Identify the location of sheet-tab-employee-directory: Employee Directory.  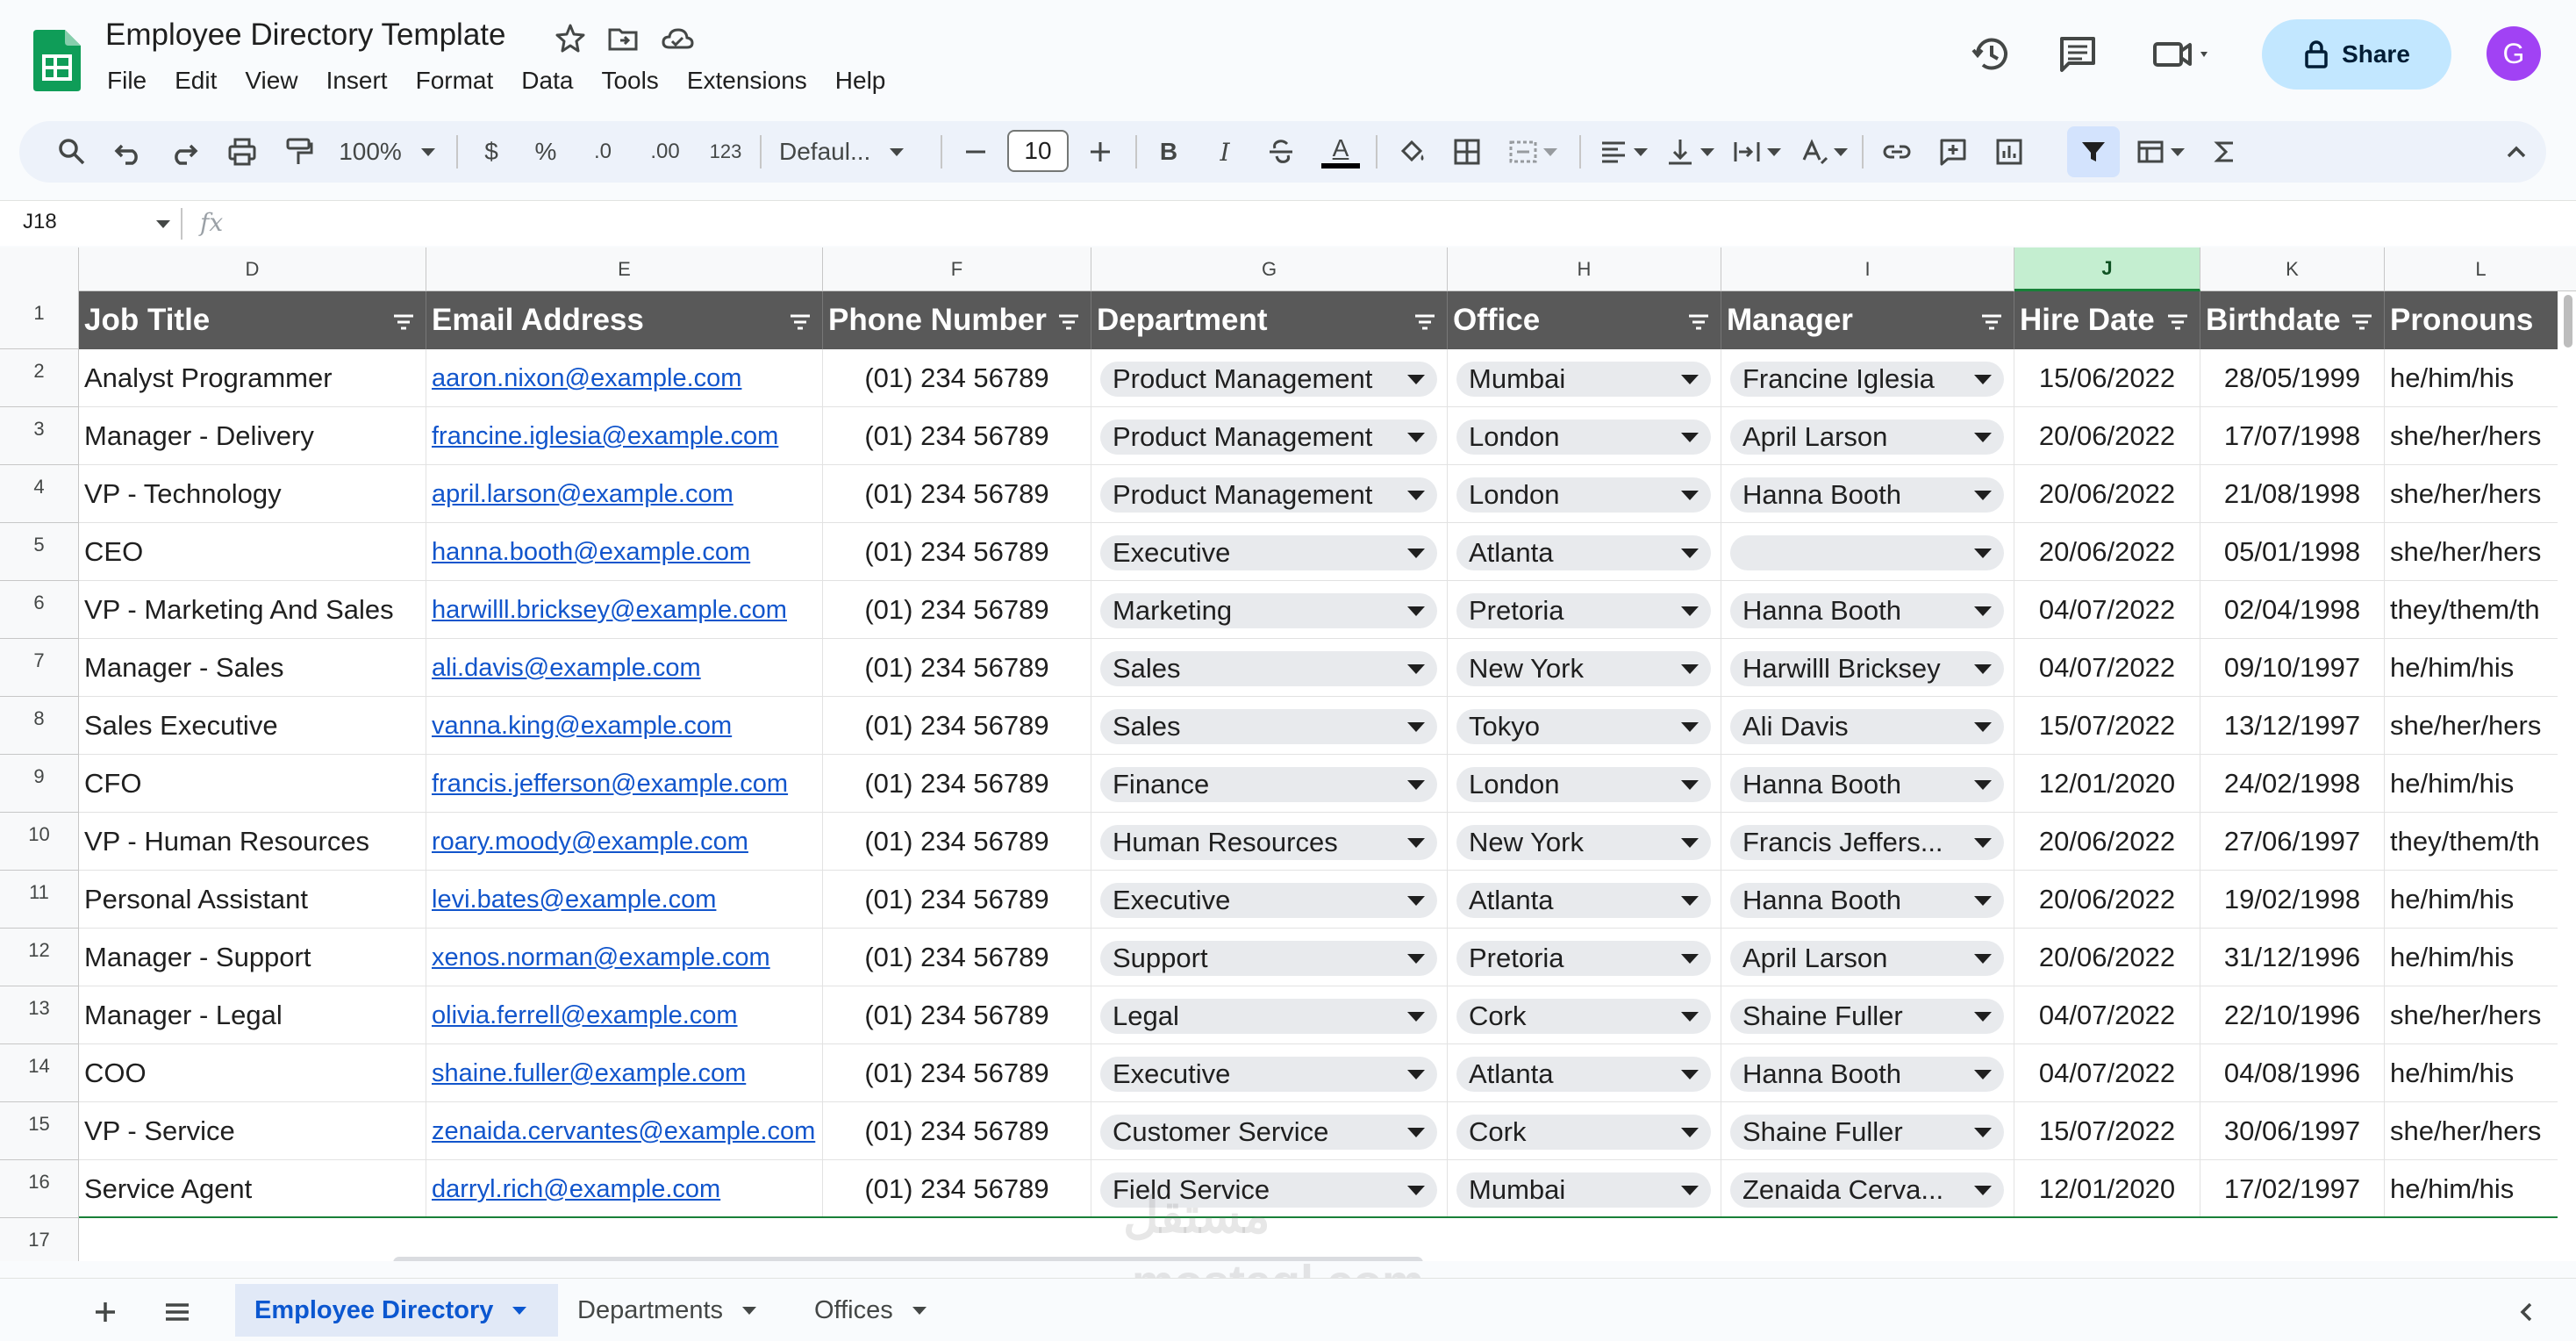
(396, 1310).